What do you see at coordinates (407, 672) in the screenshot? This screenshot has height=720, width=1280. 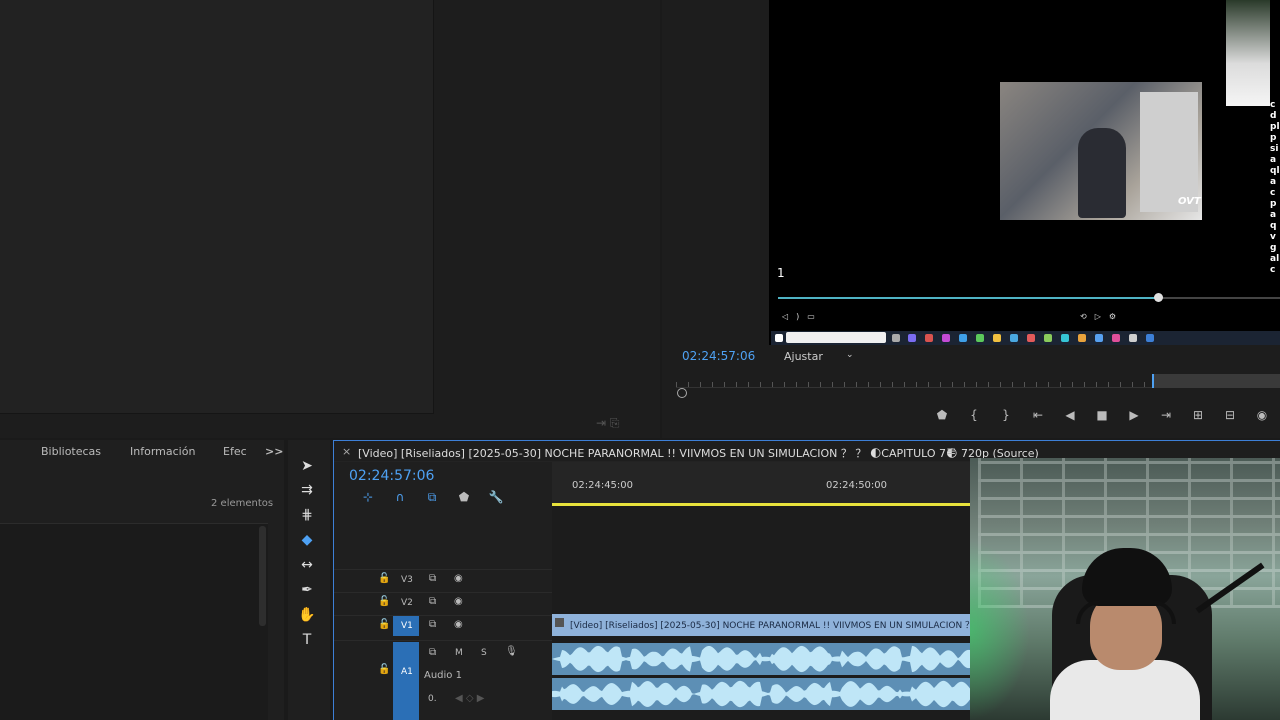 I see `track-label-a1: A1` at bounding box center [407, 672].